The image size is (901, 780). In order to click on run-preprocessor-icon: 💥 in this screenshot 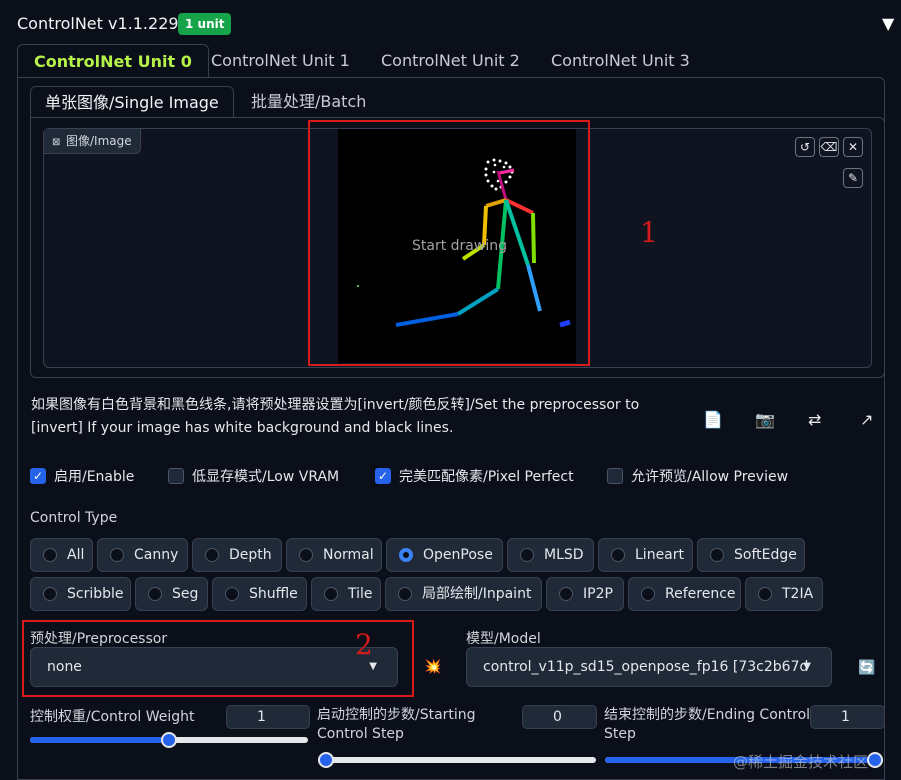, I will do `click(432, 667)`.